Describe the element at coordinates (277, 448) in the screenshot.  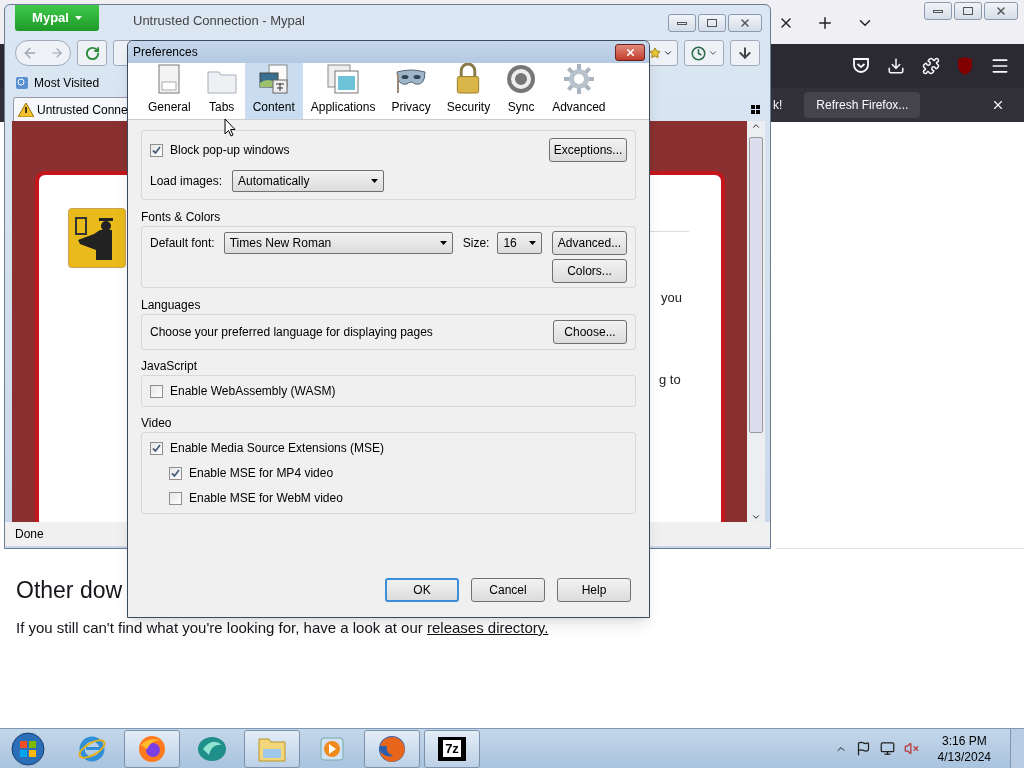
I see `checkbox-label: Enable Media Source Extensions (MSE)` at that location.